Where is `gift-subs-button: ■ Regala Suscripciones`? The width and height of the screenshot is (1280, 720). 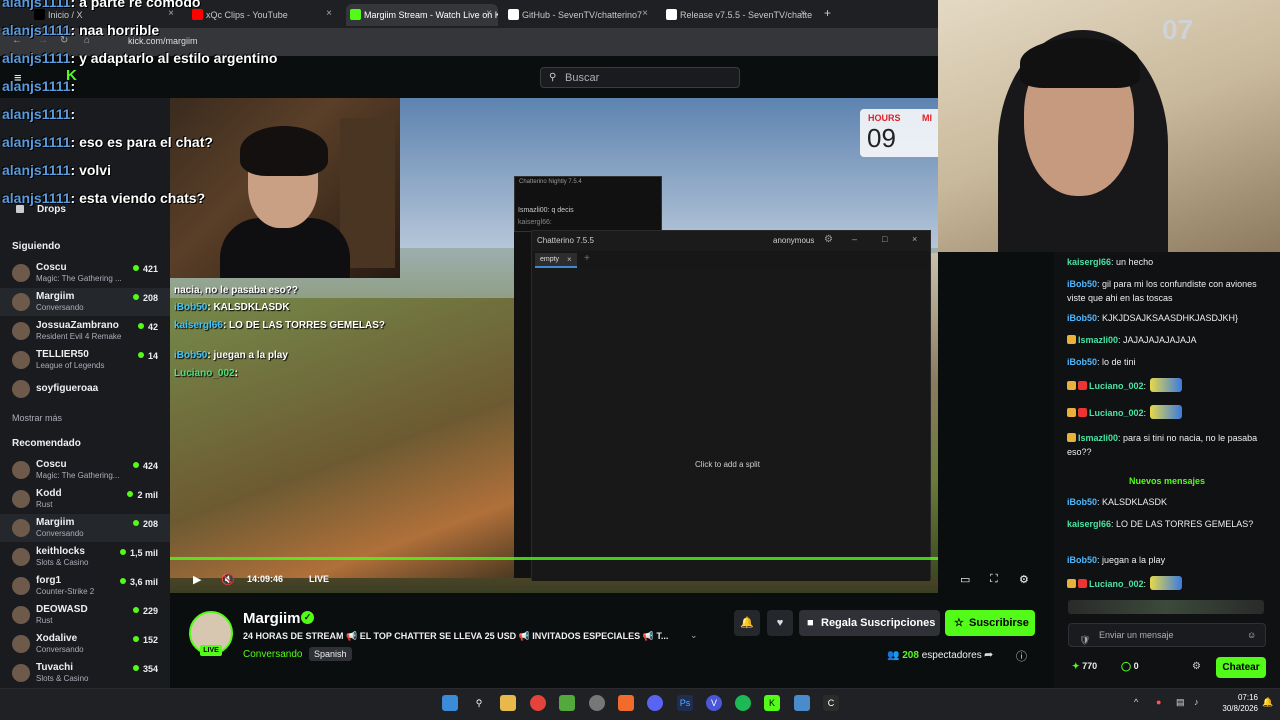 gift-subs-button: ■ Regala Suscripciones is located at coordinates (869, 623).